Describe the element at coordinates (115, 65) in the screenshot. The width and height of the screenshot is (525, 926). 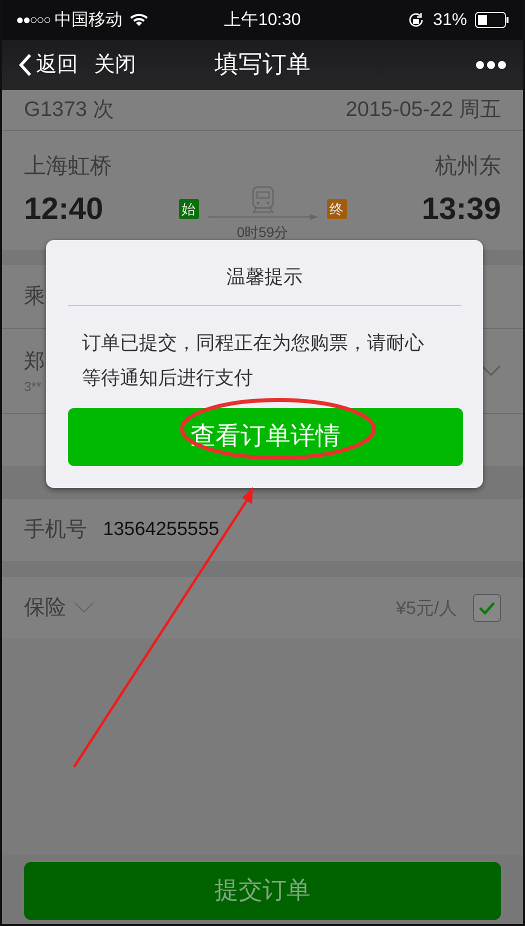
I see `close-link: 关闭` at that location.